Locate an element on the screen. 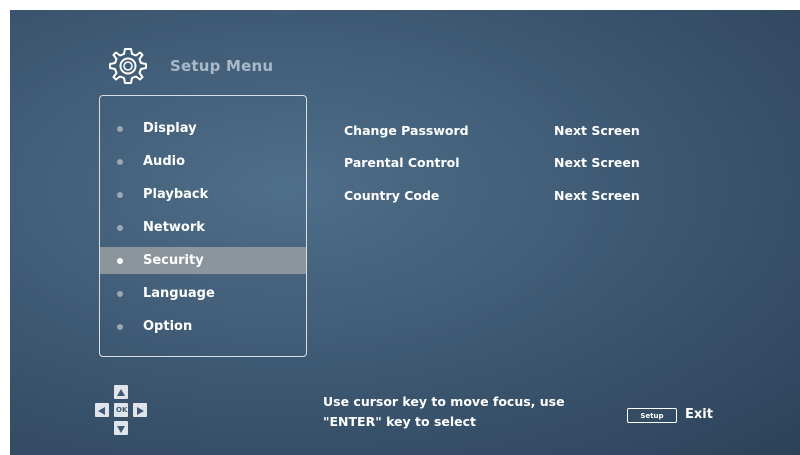  dpad-icon: OK is located at coordinates (124, 411).